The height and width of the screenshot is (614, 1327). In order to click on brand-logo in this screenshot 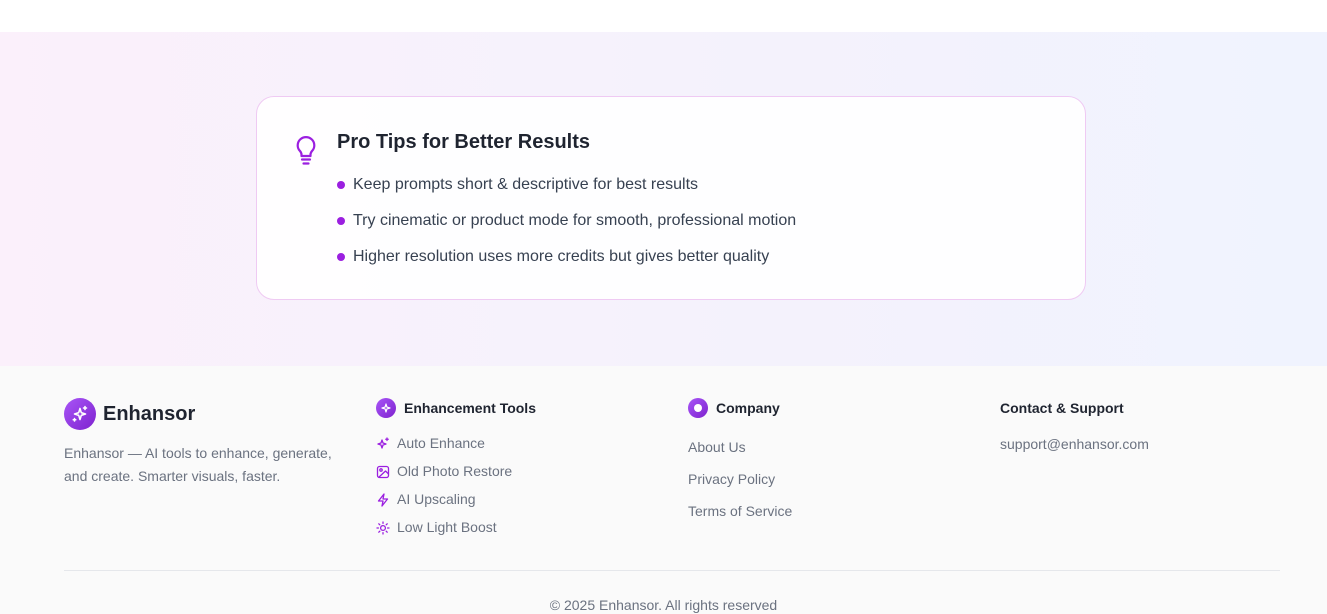, I will do `click(80, 414)`.